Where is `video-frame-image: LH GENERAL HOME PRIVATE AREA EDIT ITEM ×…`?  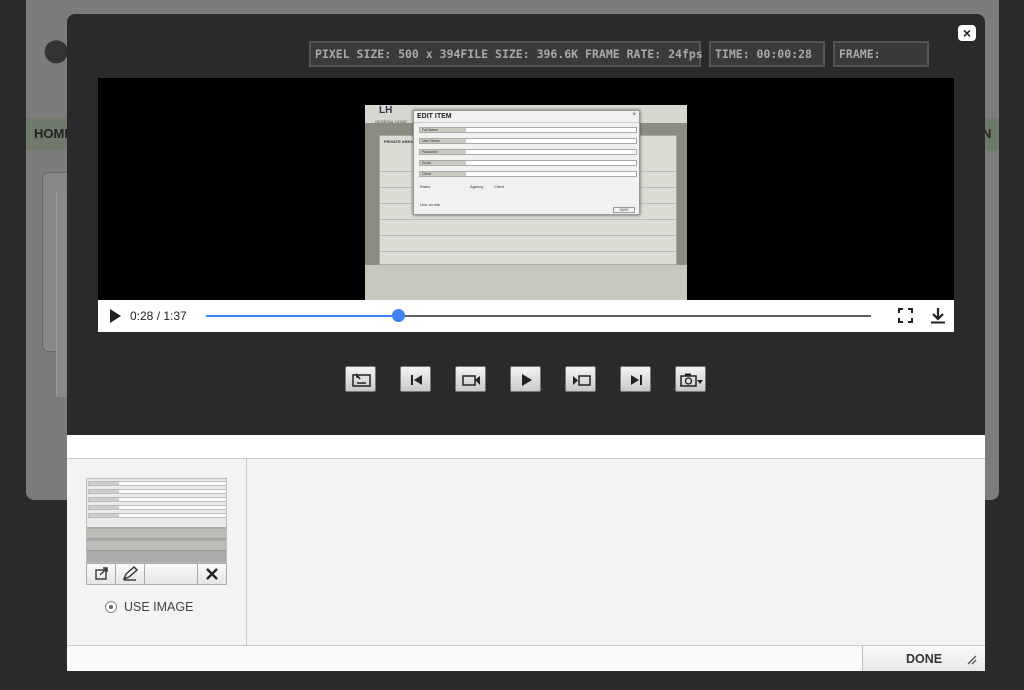
video-frame-image: LH GENERAL HOME PRIVATE AREA EDIT ITEM ×… is located at coordinates (526, 202).